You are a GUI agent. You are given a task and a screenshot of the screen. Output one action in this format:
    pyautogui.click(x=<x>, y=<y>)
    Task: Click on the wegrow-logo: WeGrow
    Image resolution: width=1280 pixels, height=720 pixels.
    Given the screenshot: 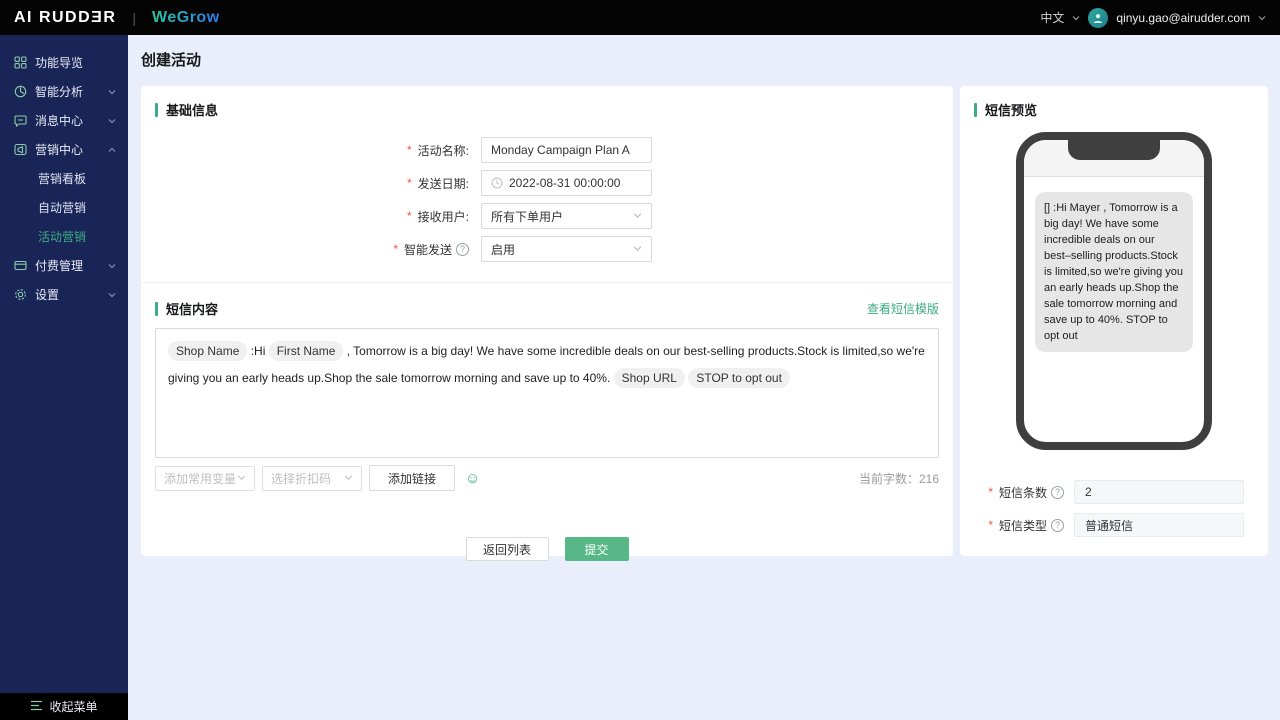 What is the action you would take?
    pyautogui.click(x=186, y=17)
    